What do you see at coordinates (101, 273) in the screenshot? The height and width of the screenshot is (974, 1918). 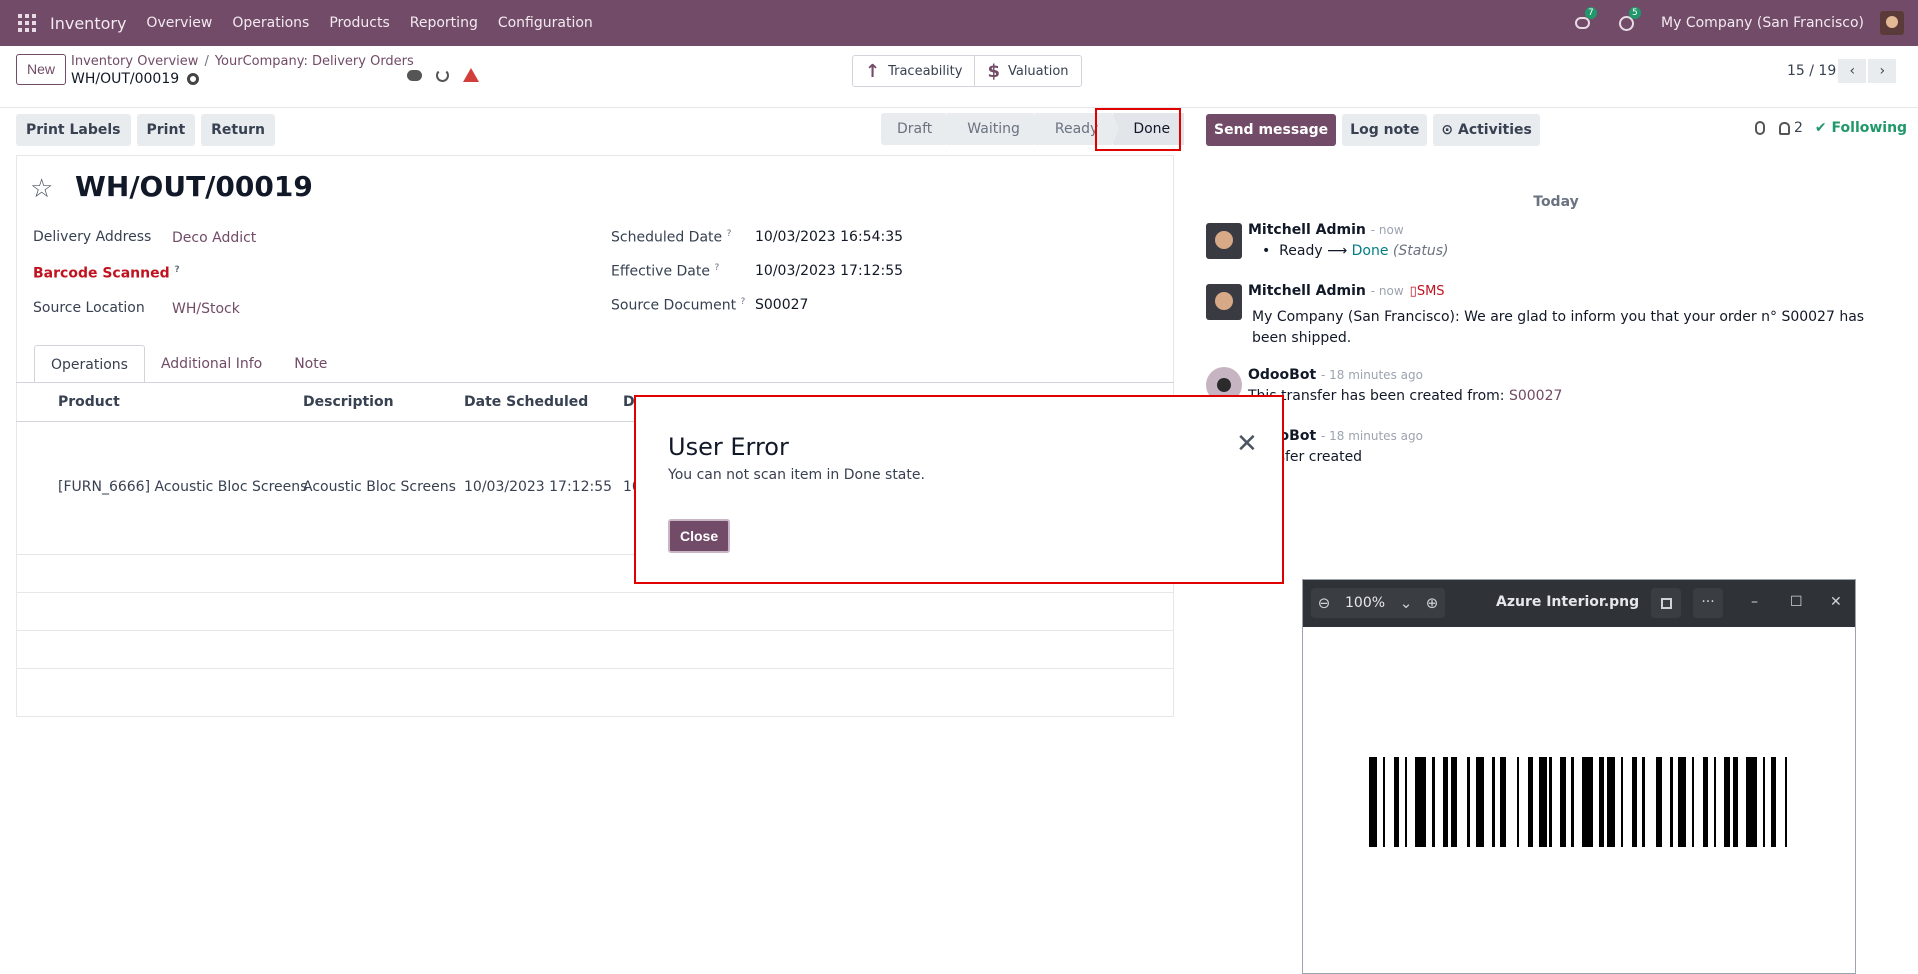 I see `barcode-scanned-text: Barcode Scanned` at bounding box center [101, 273].